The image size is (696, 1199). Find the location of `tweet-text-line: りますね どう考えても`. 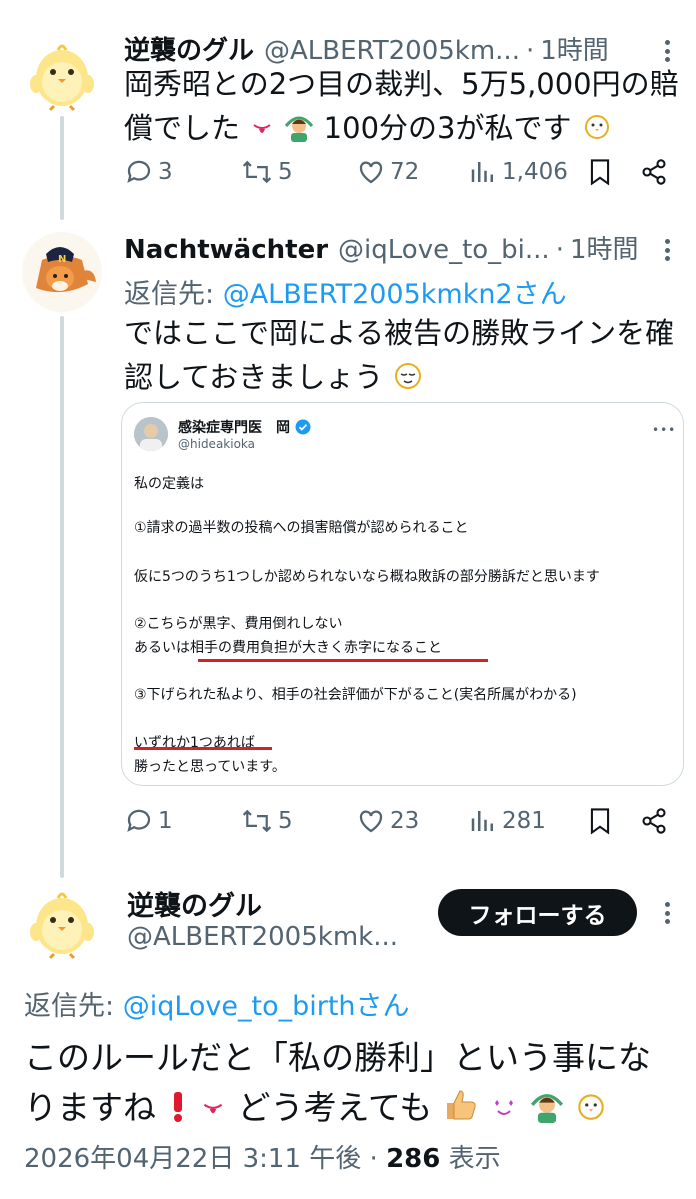

tweet-text-line: りますね どう考えても is located at coordinates (349, 1110).